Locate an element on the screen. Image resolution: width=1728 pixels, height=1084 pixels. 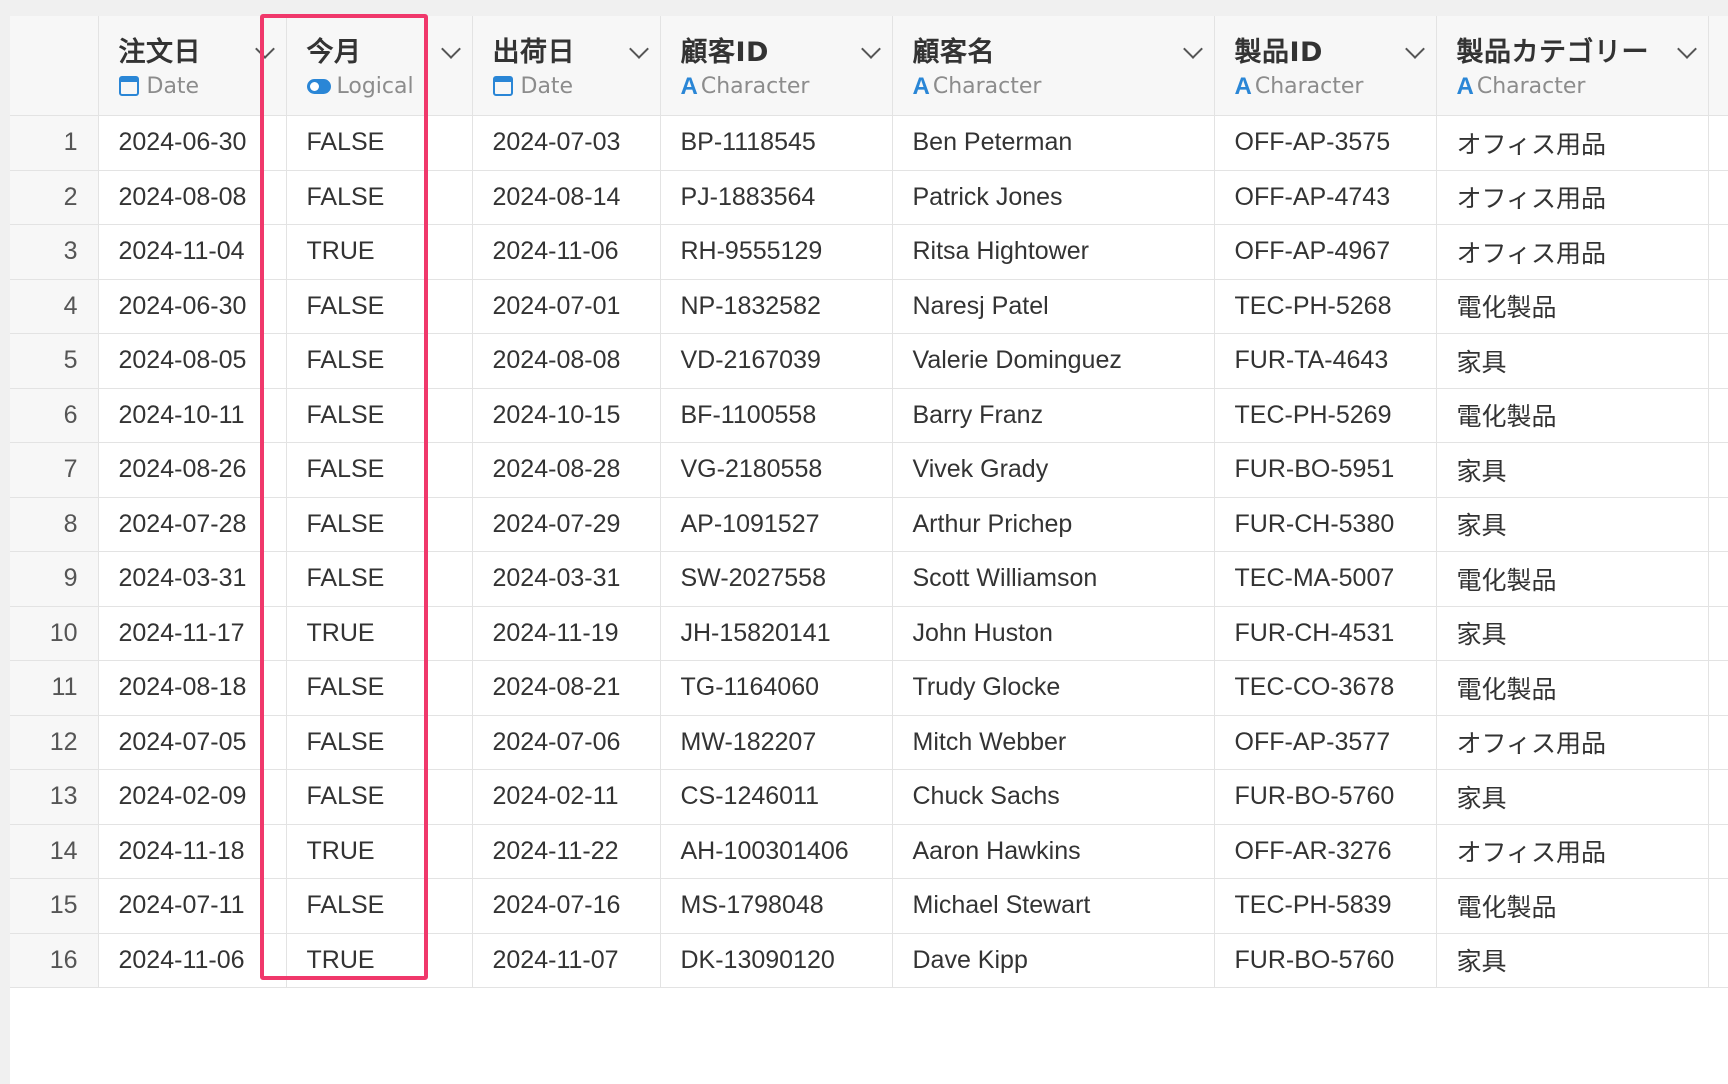
table-cell: Scott Williamson is located at coordinates (1053, 579).